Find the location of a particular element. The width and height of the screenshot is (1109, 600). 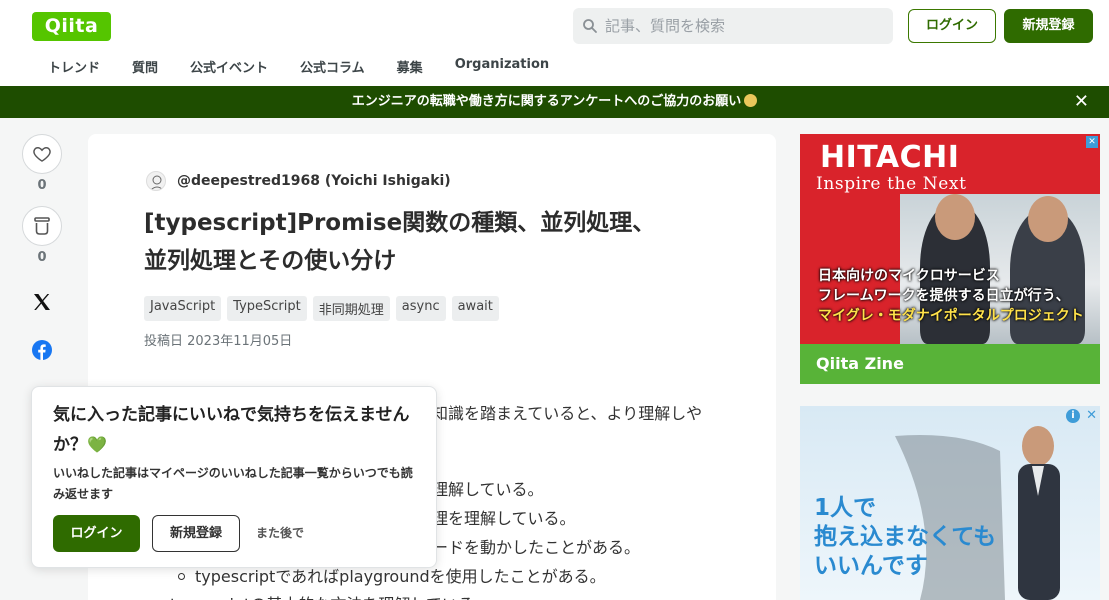

nav-recruitment: 募集 is located at coordinates (410, 67).